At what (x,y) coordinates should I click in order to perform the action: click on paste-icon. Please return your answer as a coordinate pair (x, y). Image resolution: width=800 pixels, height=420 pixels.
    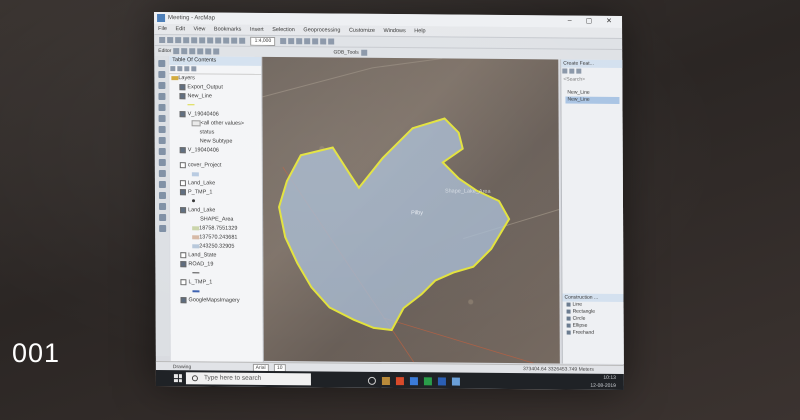
    Looking at the image, I should click on (210, 40).